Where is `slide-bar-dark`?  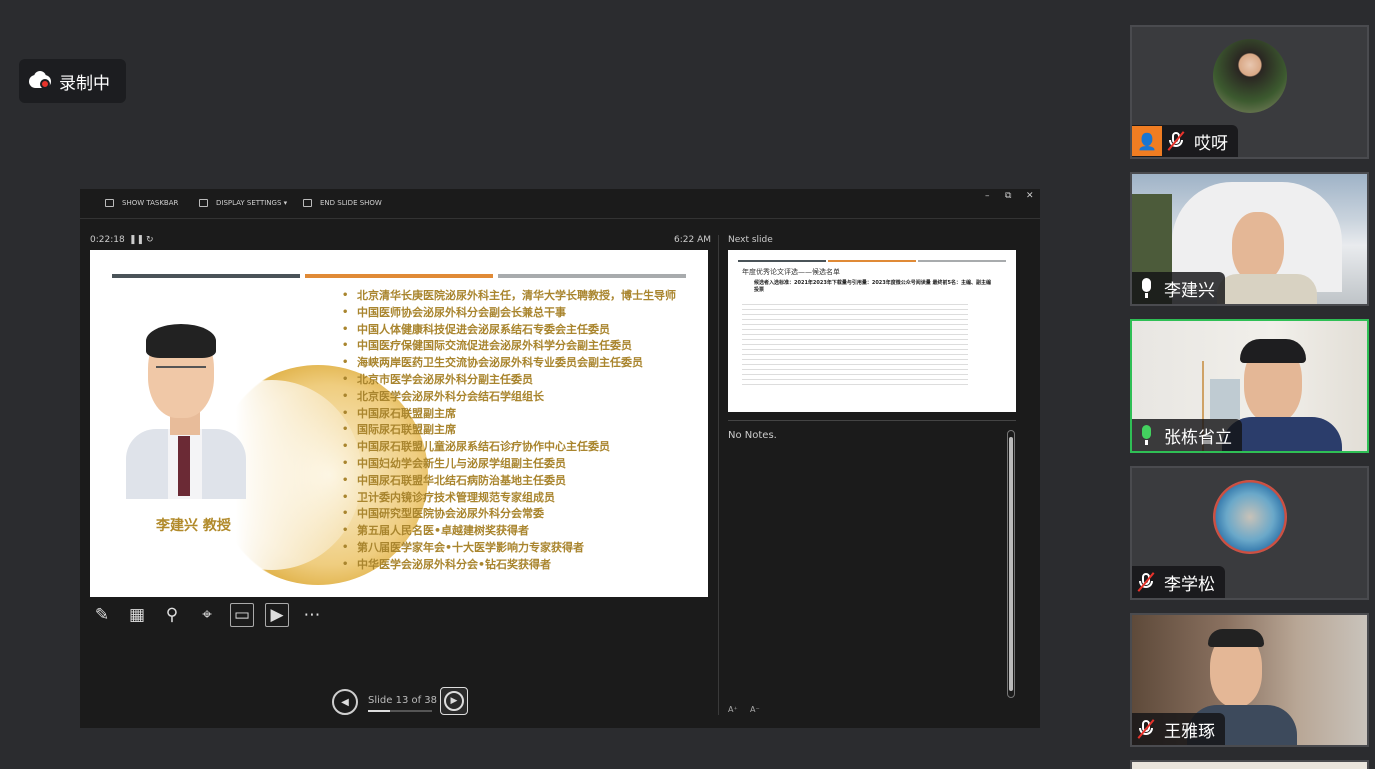
slide-bar-dark is located at coordinates (206, 276).